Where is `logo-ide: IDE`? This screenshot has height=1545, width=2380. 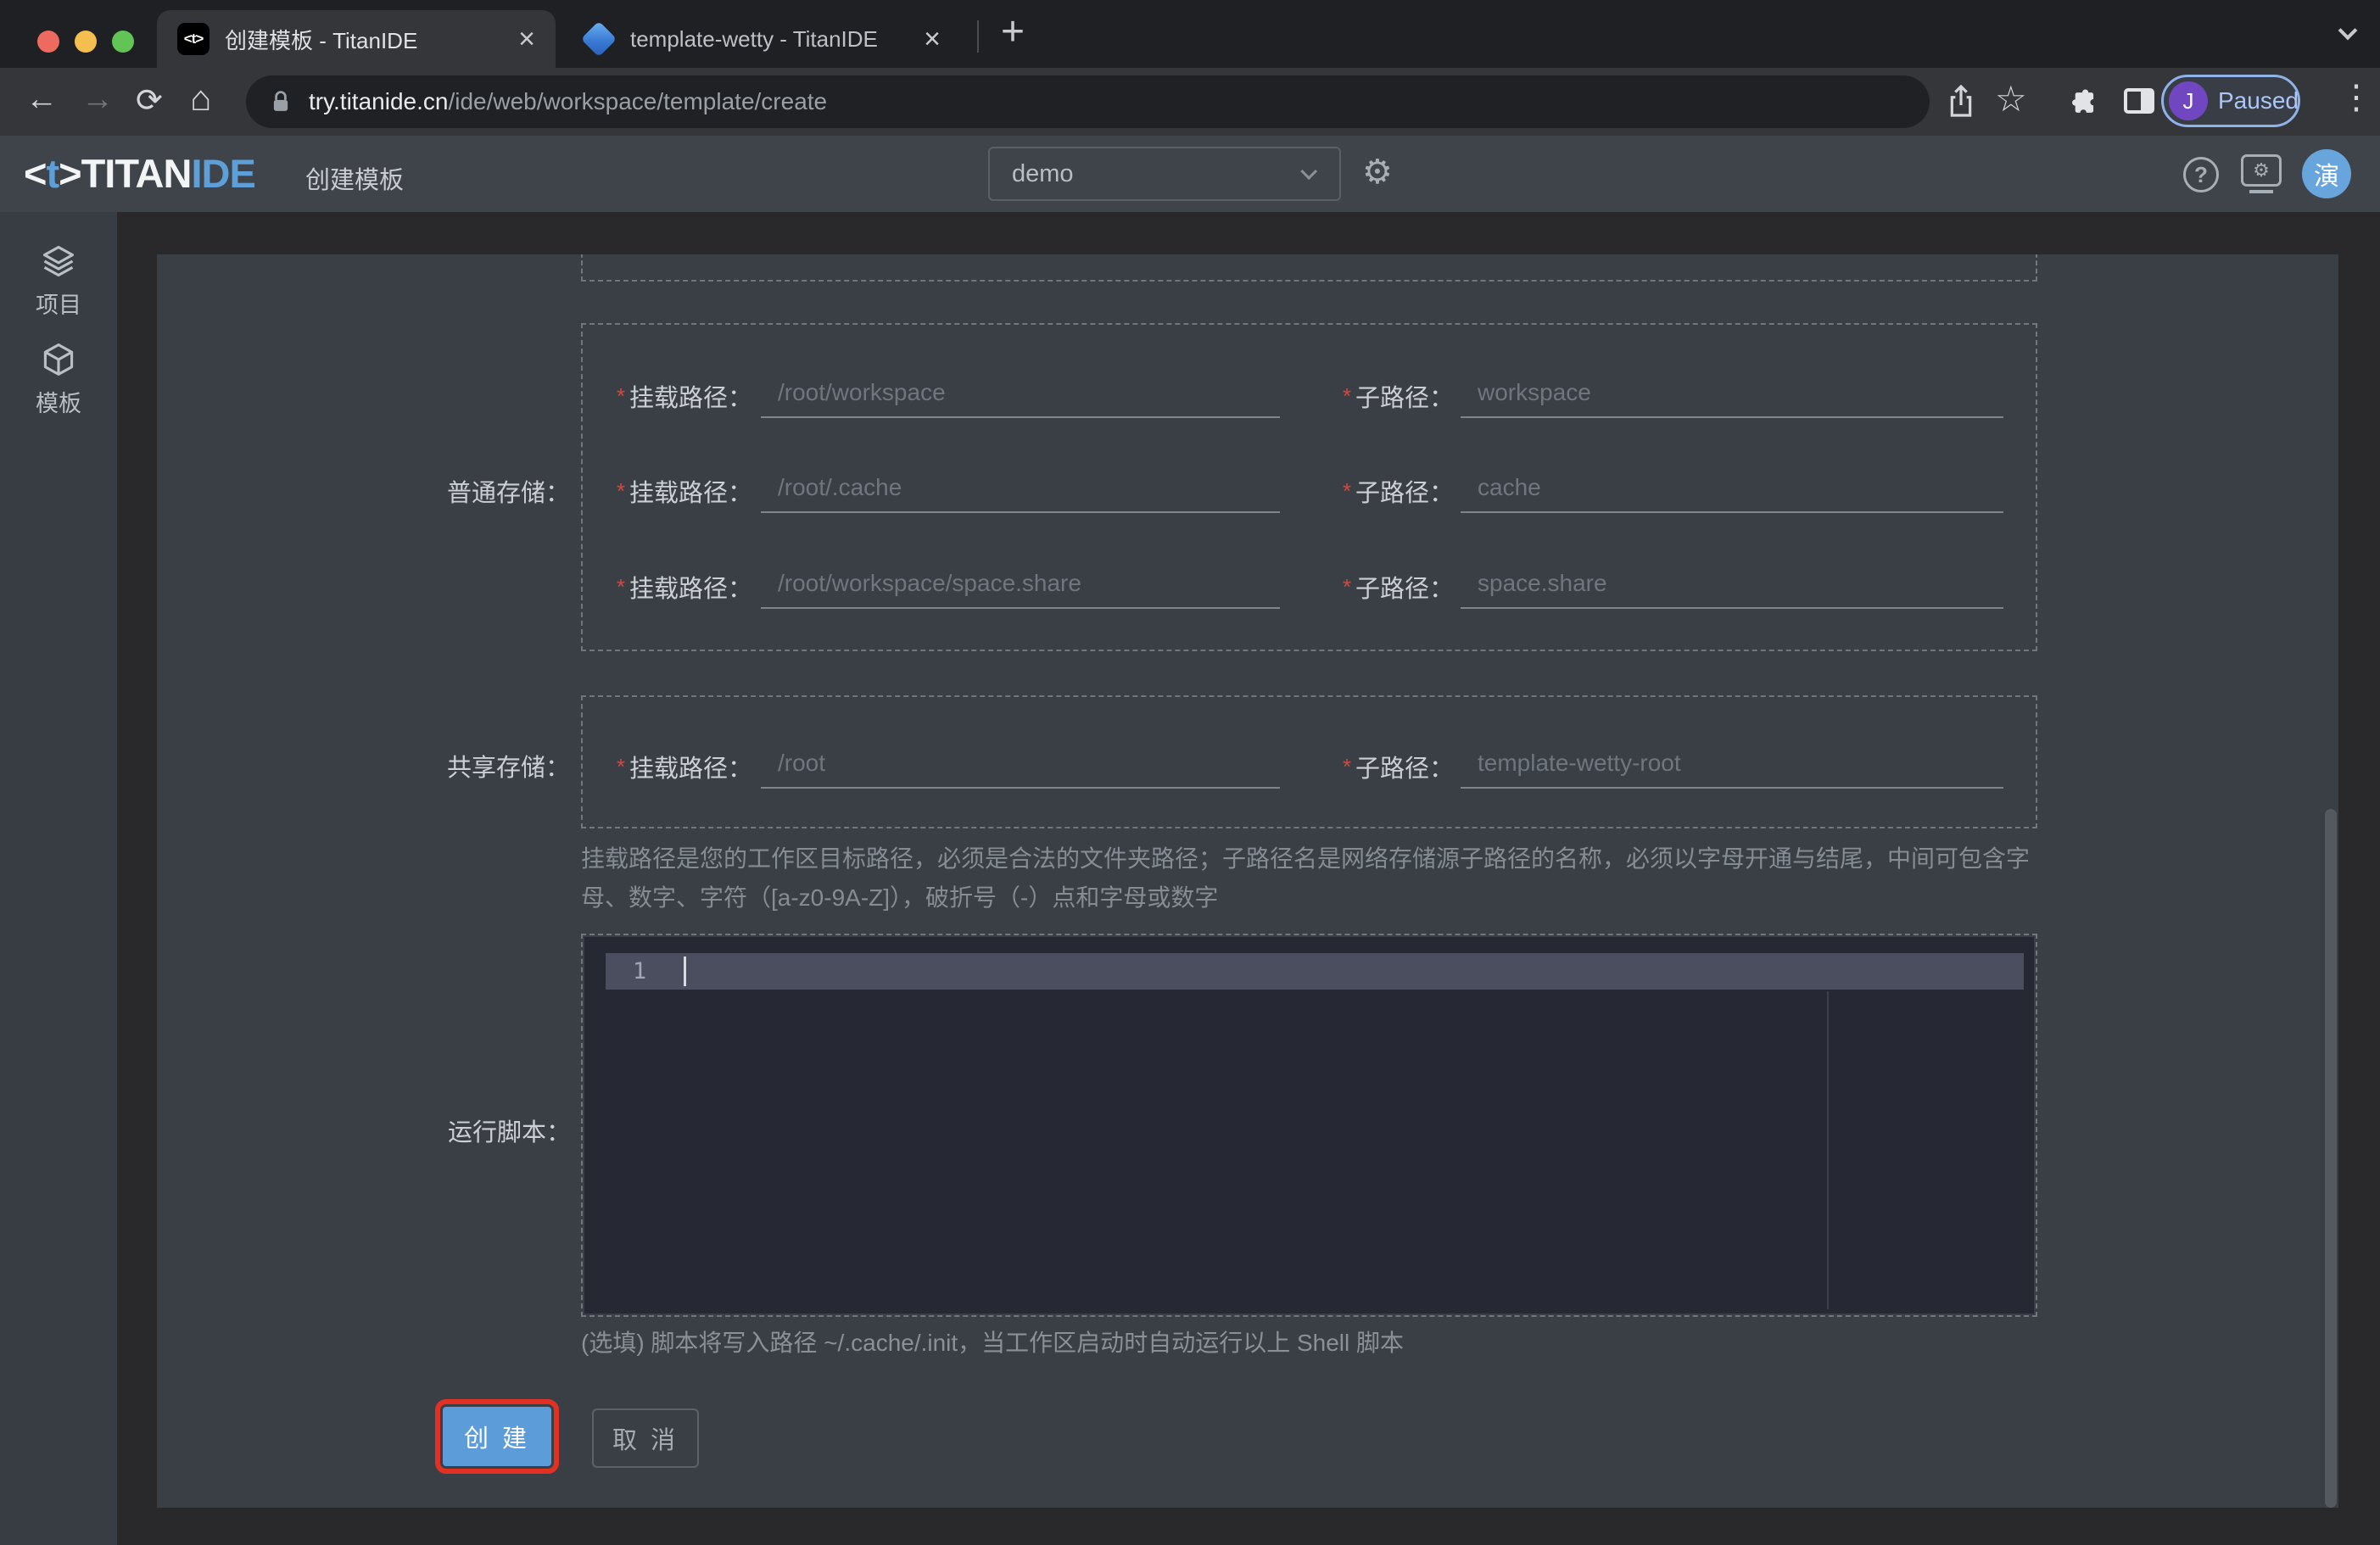 logo-ide: IDE is located at coordinates (223, 173).